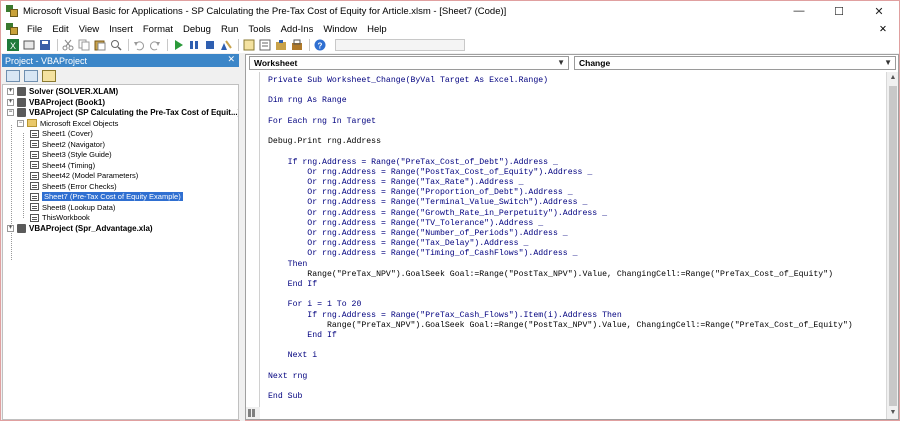 The width and height of the screenshot is (900, 421). Describe the element at coordinates (74, 91) in the screenshot. I see `tree-item-label: Solver (SOLVER.XLAM)` at that location.